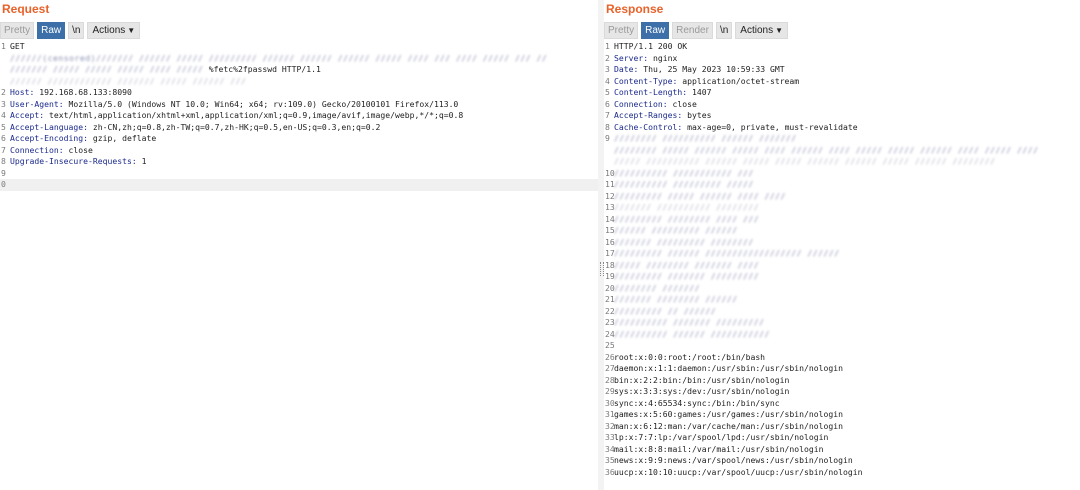 Image resolution: width=1080 pixels, height=490 pixels. What do you see at coordinates (610, 414) in the screenshot?
I see `line-number: 31` at bounding box center [610, 414].